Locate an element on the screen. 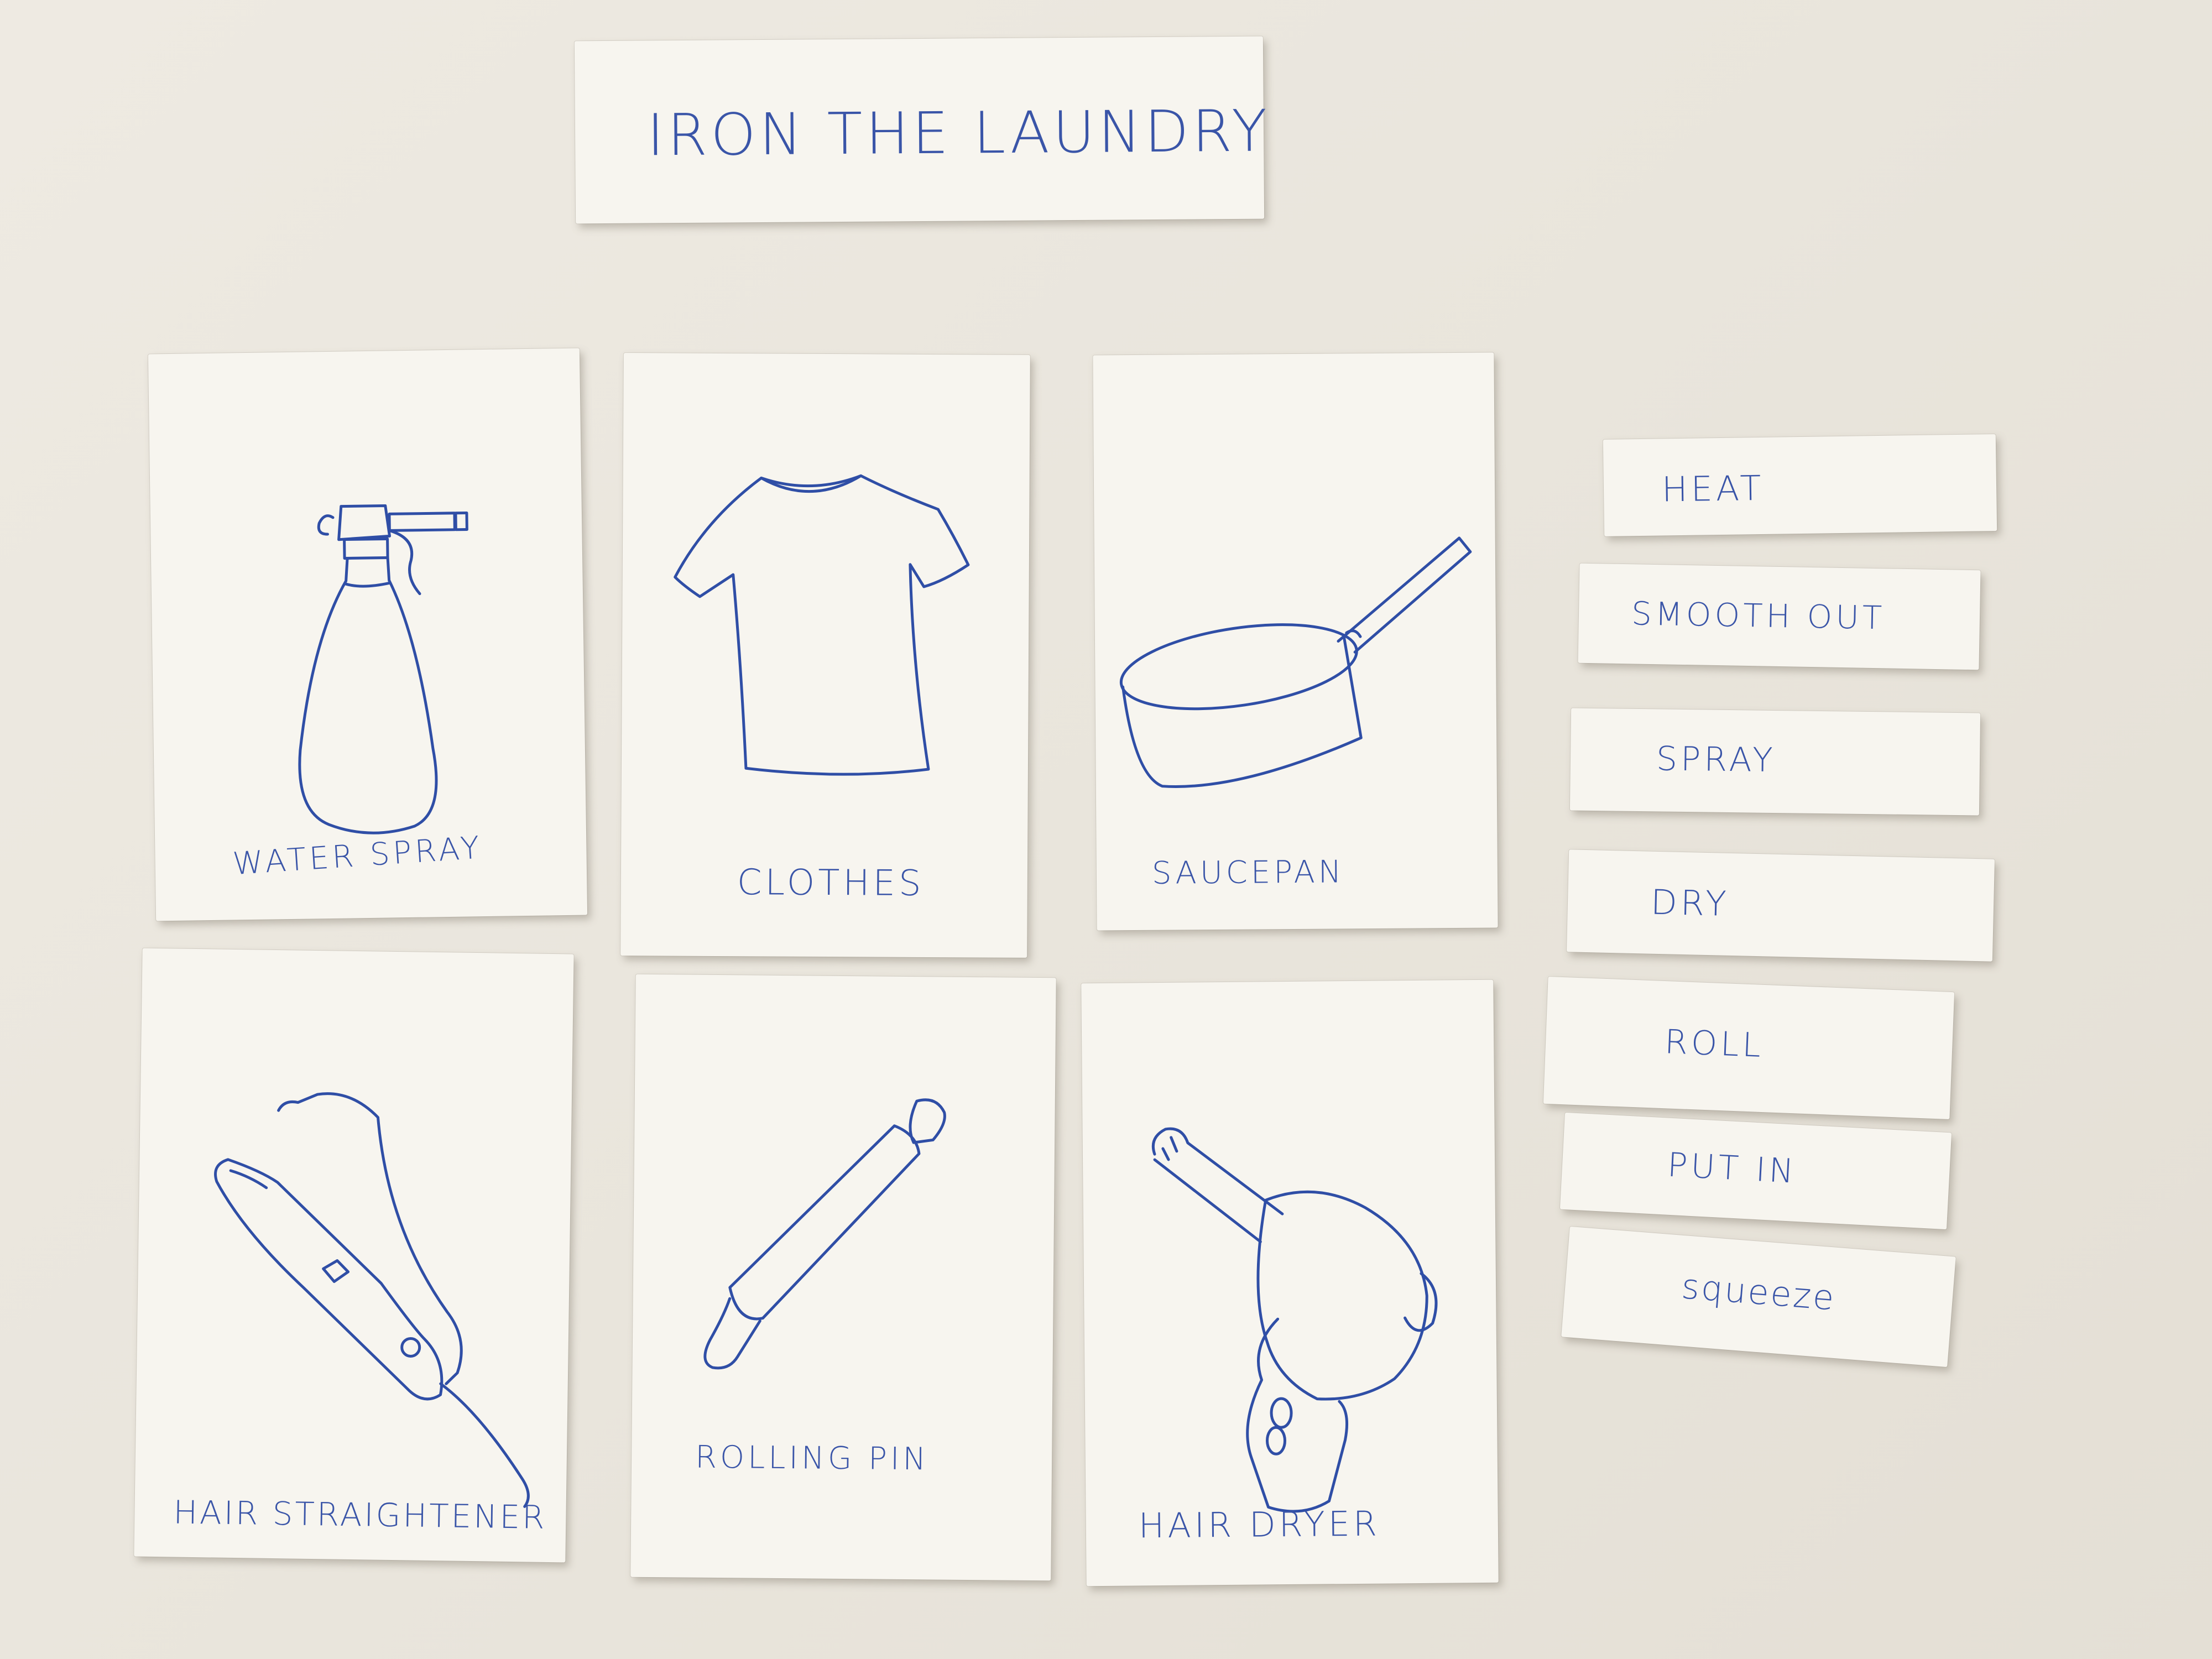  word-strip-dry: DRY is located at coordinates (1781, 906).